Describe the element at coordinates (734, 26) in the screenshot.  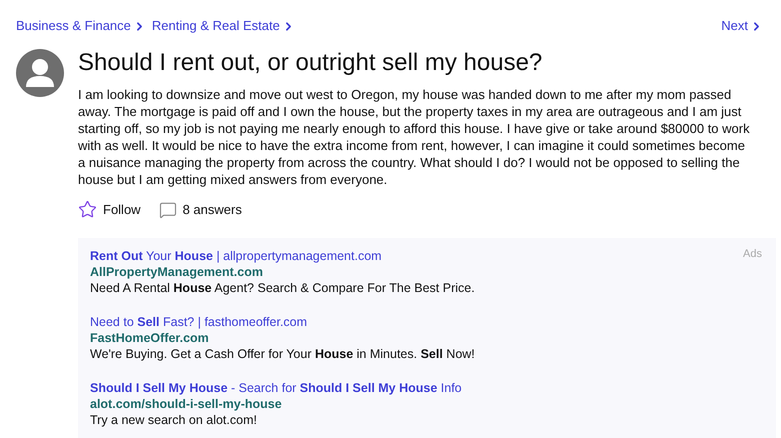
I see `next-link: Next` at that location.